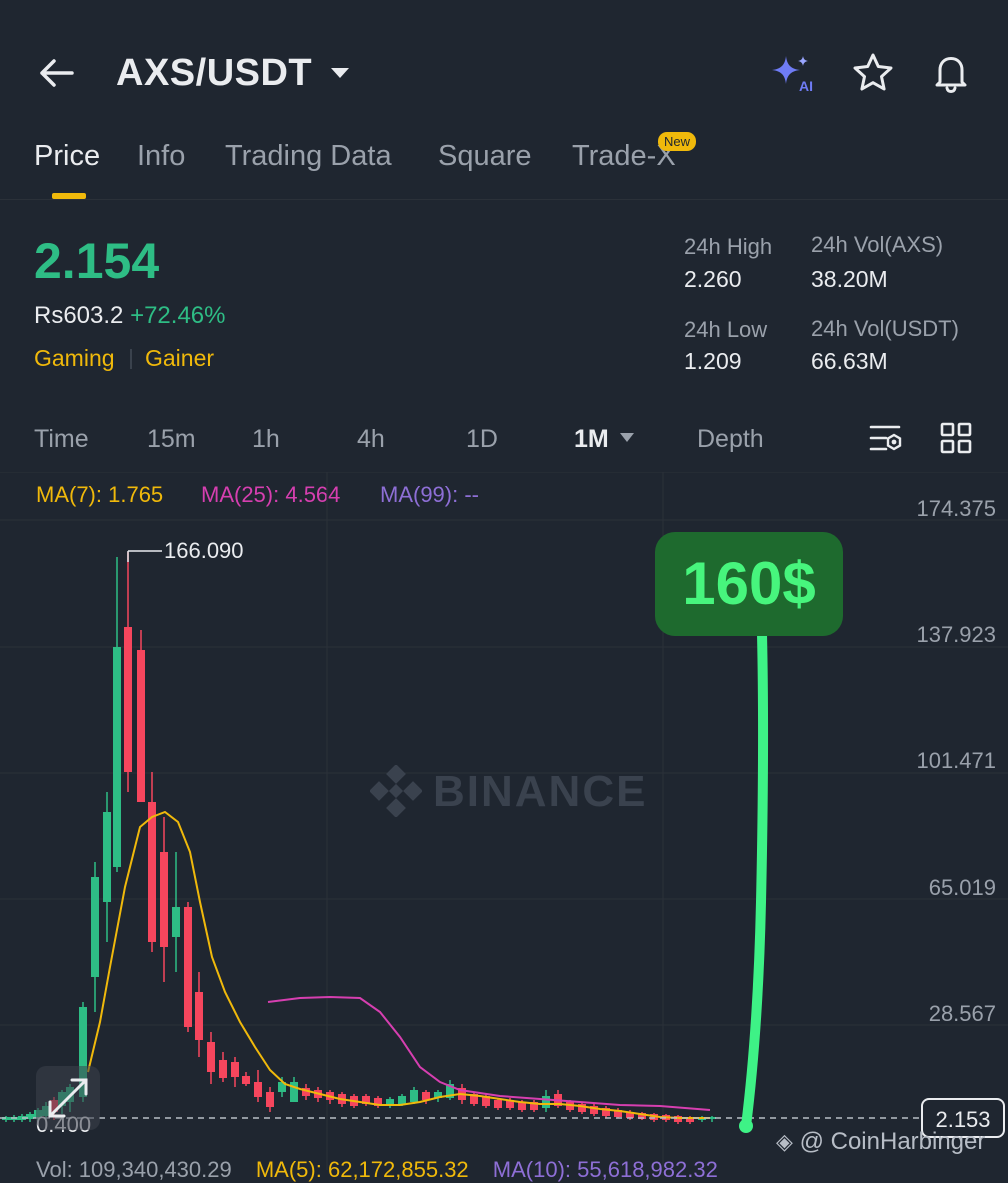  I want to click on credit-watermark: ◈ @ CoinHarbinger, so click(880, 1142).